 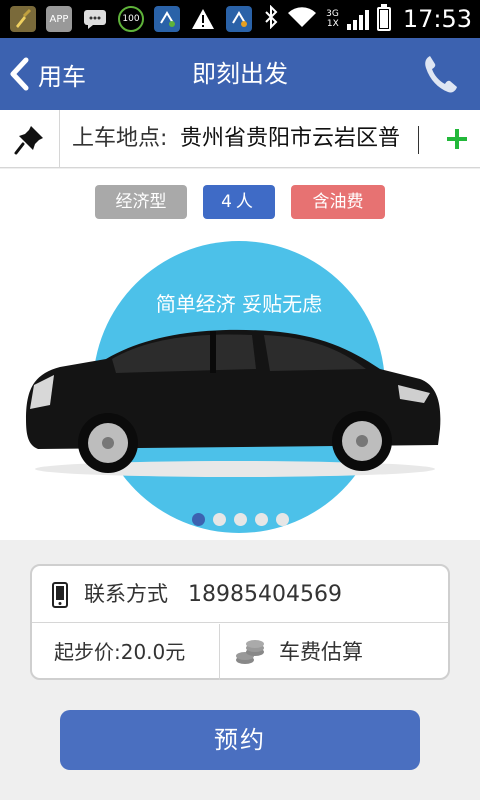 I want to click on fare-estimate-button: 车费估算, so click(x=334, y=652).